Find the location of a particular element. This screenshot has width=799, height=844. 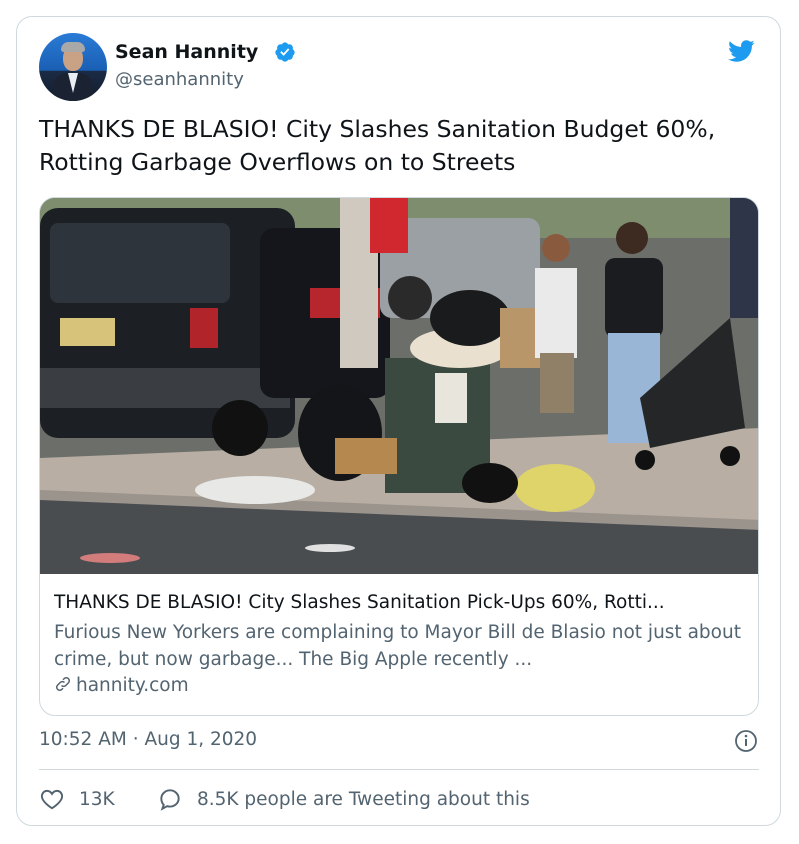

tweeting-about-button: 8.5K people are Tweeting about this is located at coordinates (343, 799).